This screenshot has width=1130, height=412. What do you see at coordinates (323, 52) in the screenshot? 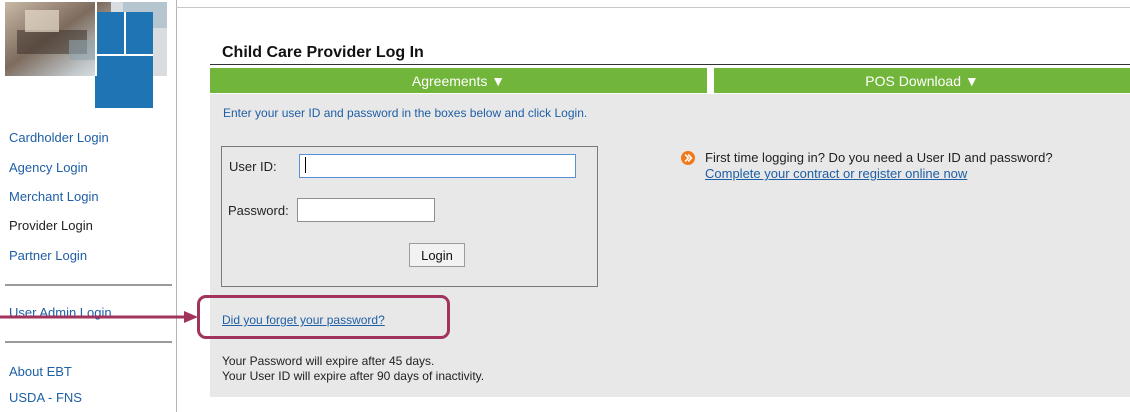
I see `page-title: Child Care Provider Log In` at bounding box center [323, 52].